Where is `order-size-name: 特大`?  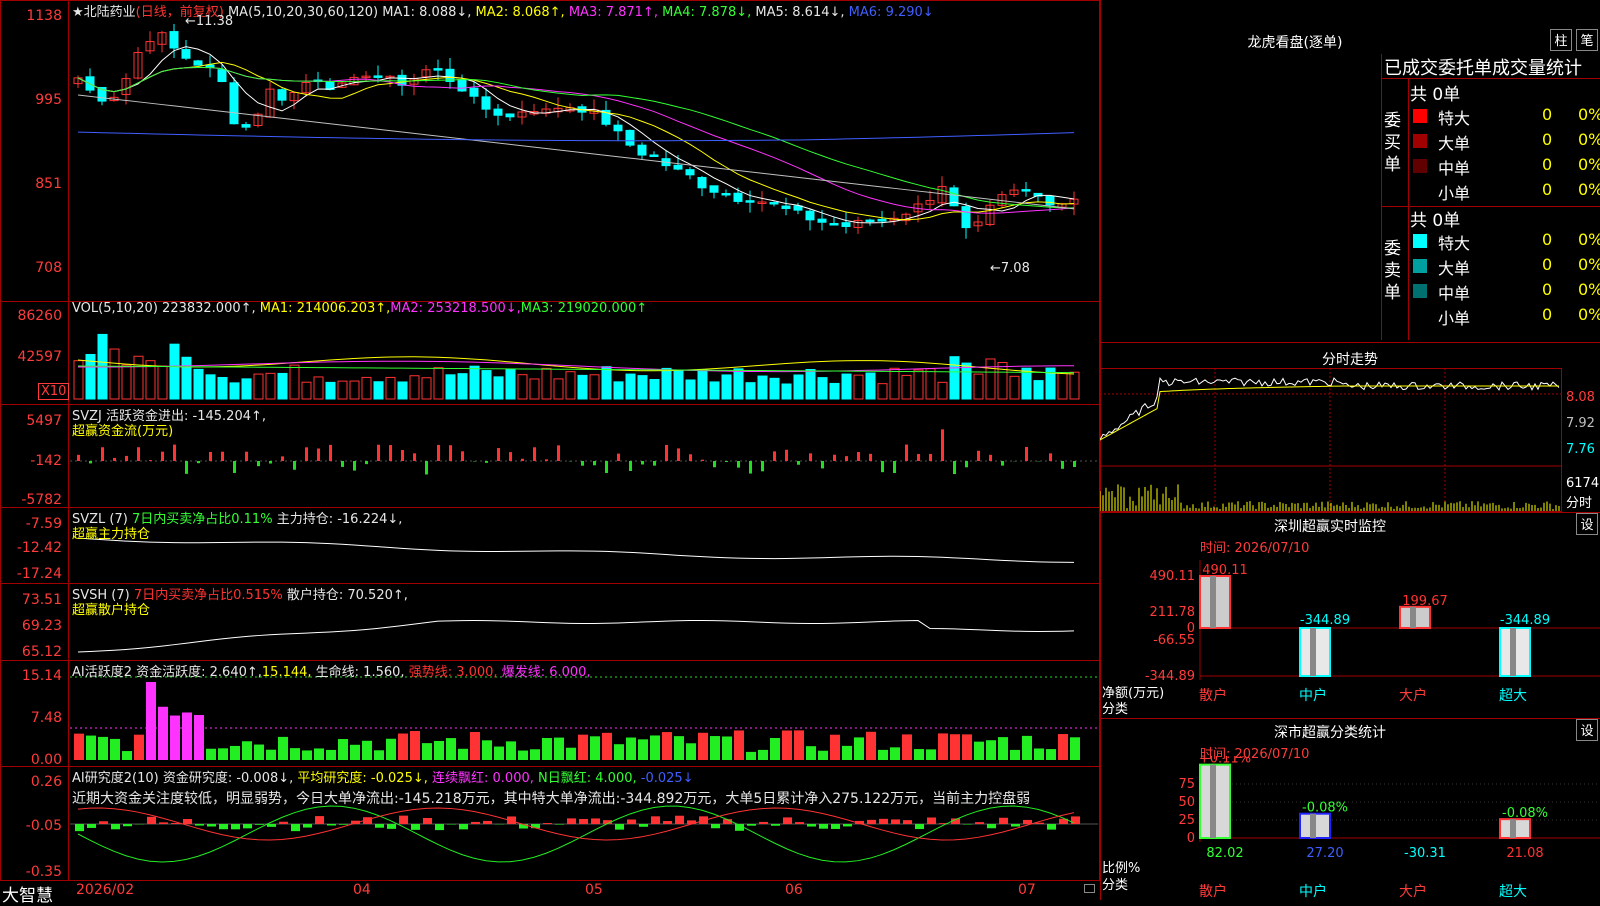
order-size-name: 特大 is located at coordinates (1454, 242).